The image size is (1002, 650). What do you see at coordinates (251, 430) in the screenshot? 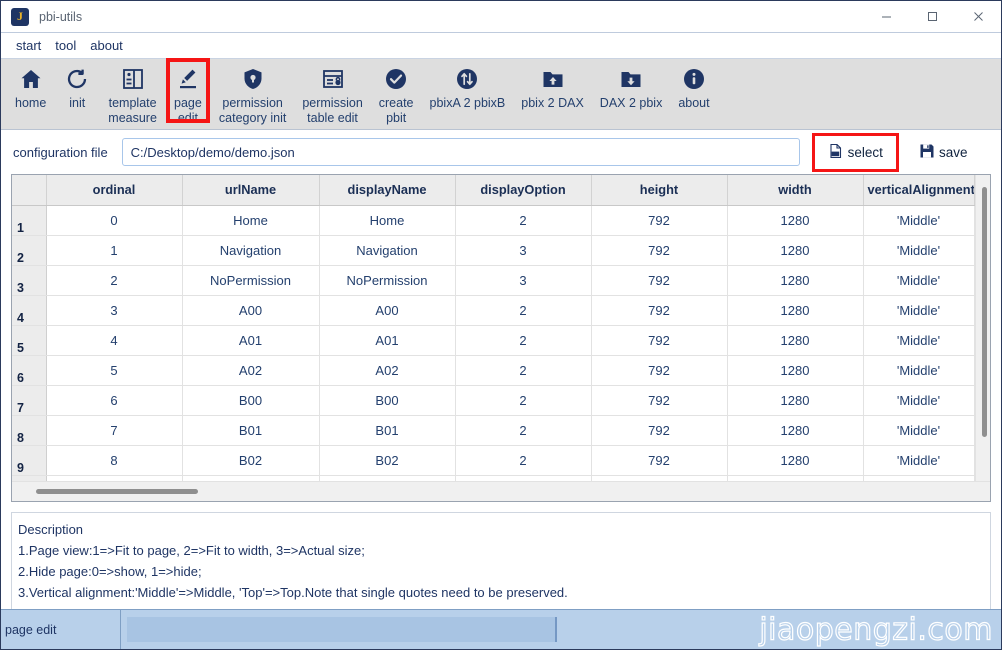
I see `cell-urlname: B01` at bounding box center [251, 430].